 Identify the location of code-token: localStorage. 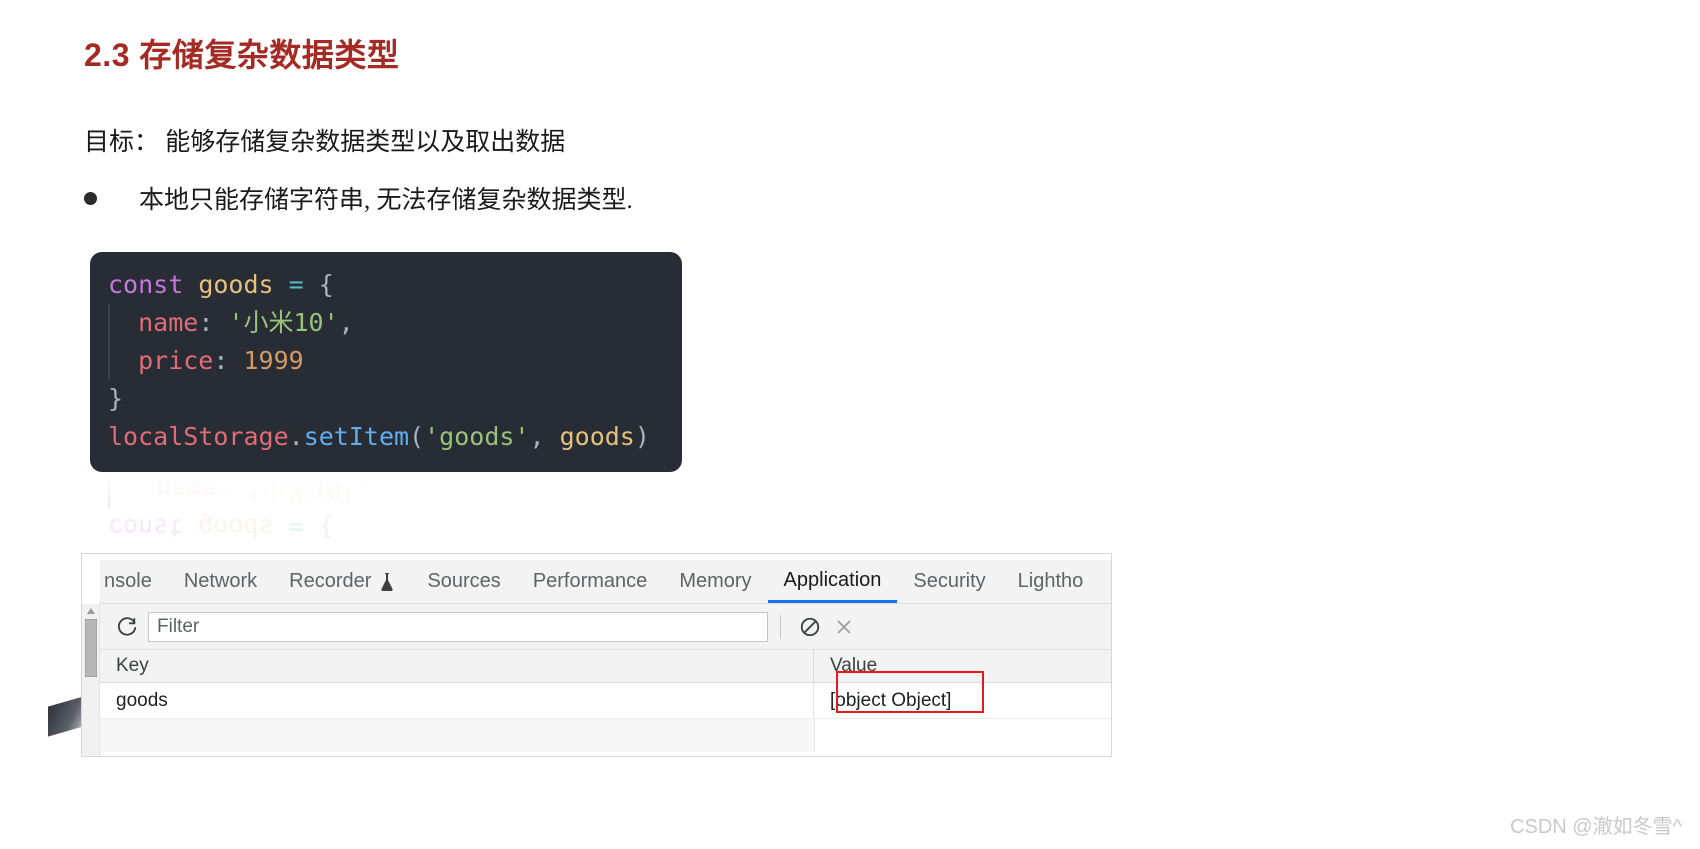
(198, 436).